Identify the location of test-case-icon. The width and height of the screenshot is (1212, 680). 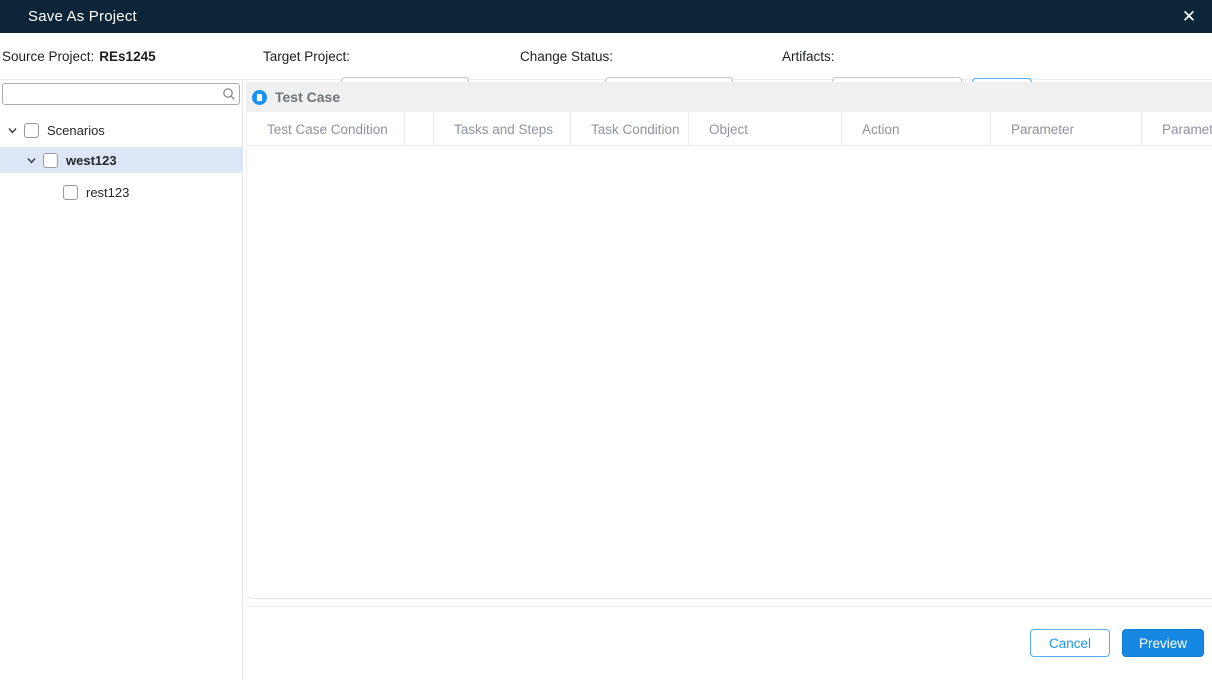
(259, 97).